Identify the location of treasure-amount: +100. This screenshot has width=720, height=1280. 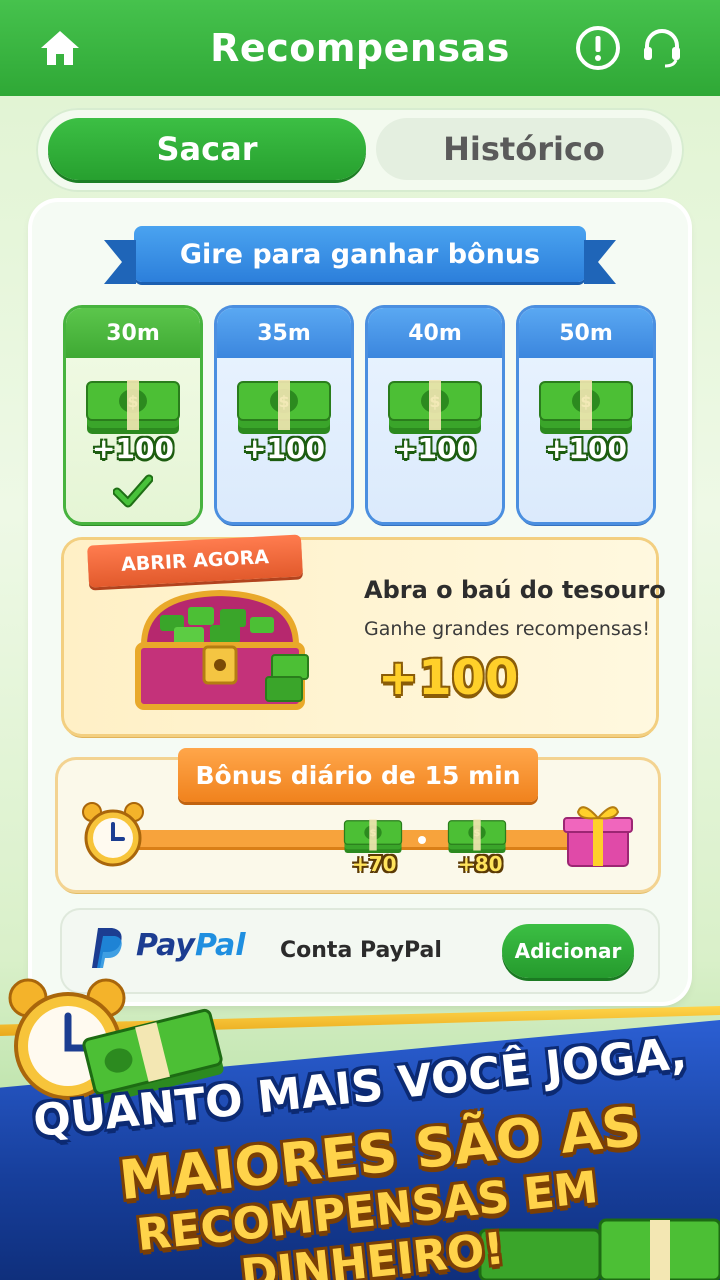
(448, 678).